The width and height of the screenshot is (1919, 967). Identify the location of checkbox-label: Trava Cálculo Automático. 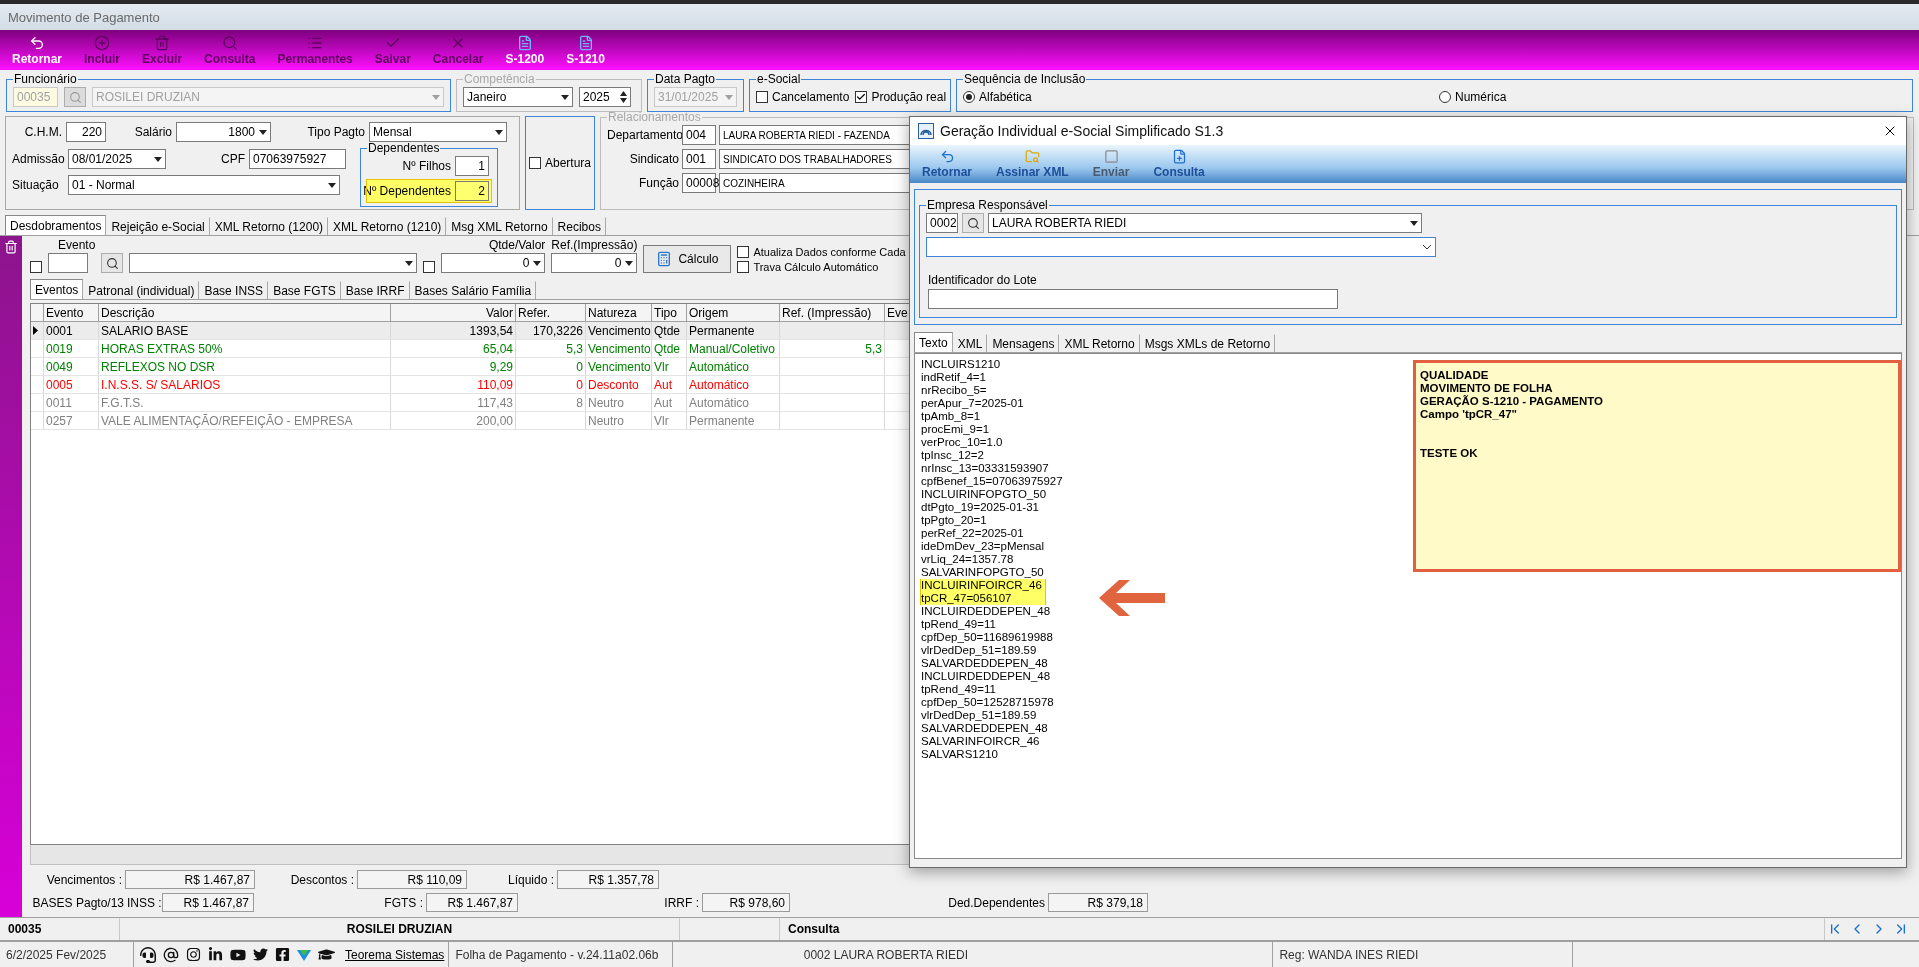
(816, 267).